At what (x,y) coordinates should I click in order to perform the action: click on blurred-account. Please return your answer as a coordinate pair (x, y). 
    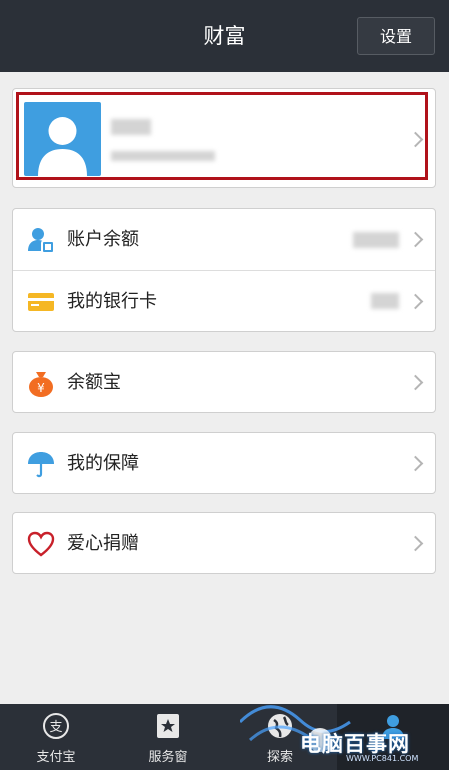
    Looking at the image, I should click on (163, 156).